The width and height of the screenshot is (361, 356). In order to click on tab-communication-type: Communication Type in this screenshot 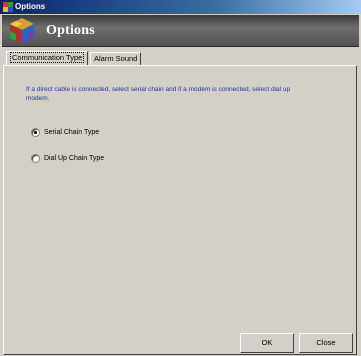, I will do `click(47, 58)`.